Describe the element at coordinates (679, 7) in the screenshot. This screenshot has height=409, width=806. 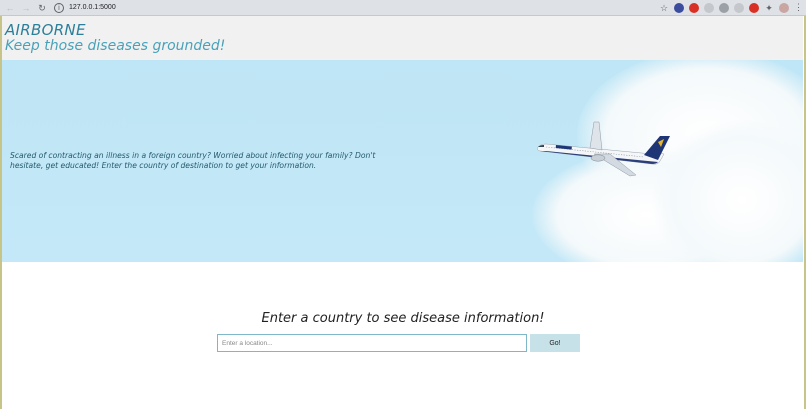
I see `extension-globe-icon` at that location.